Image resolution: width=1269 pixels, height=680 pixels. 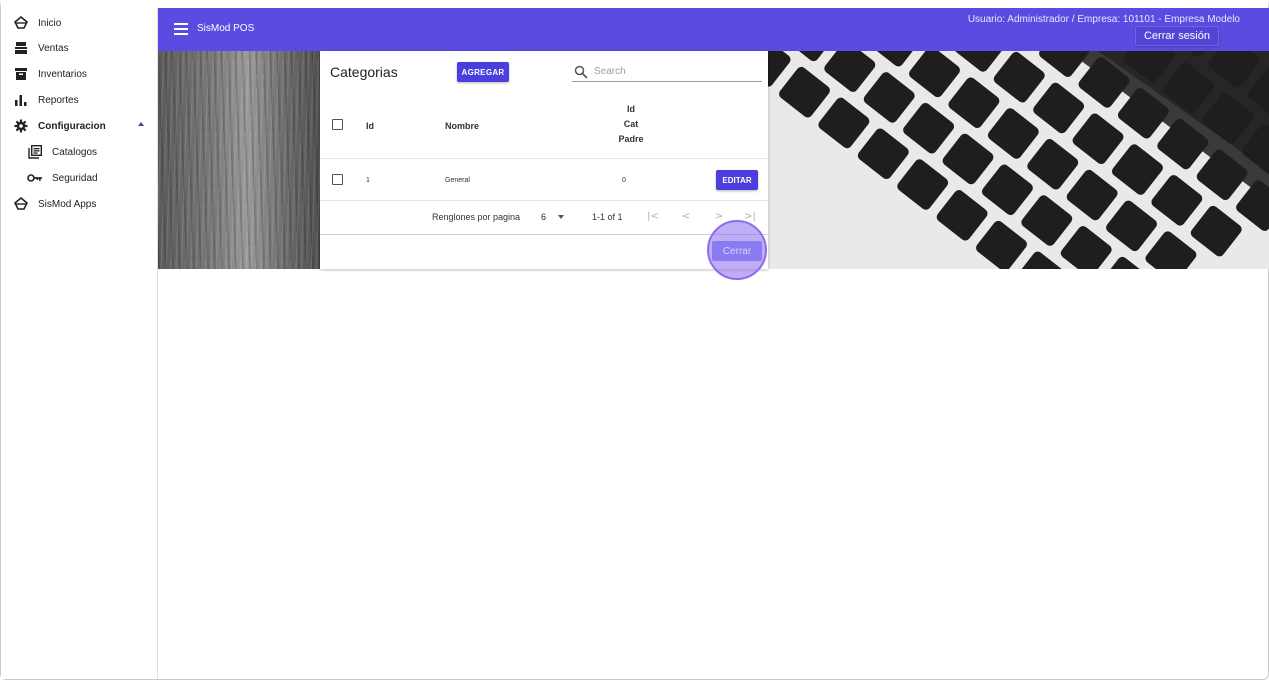 What do you see at coordinates (631, 139) in the screenshot?
I see `column-header-line: Padre` at bounding box center [631, 139].